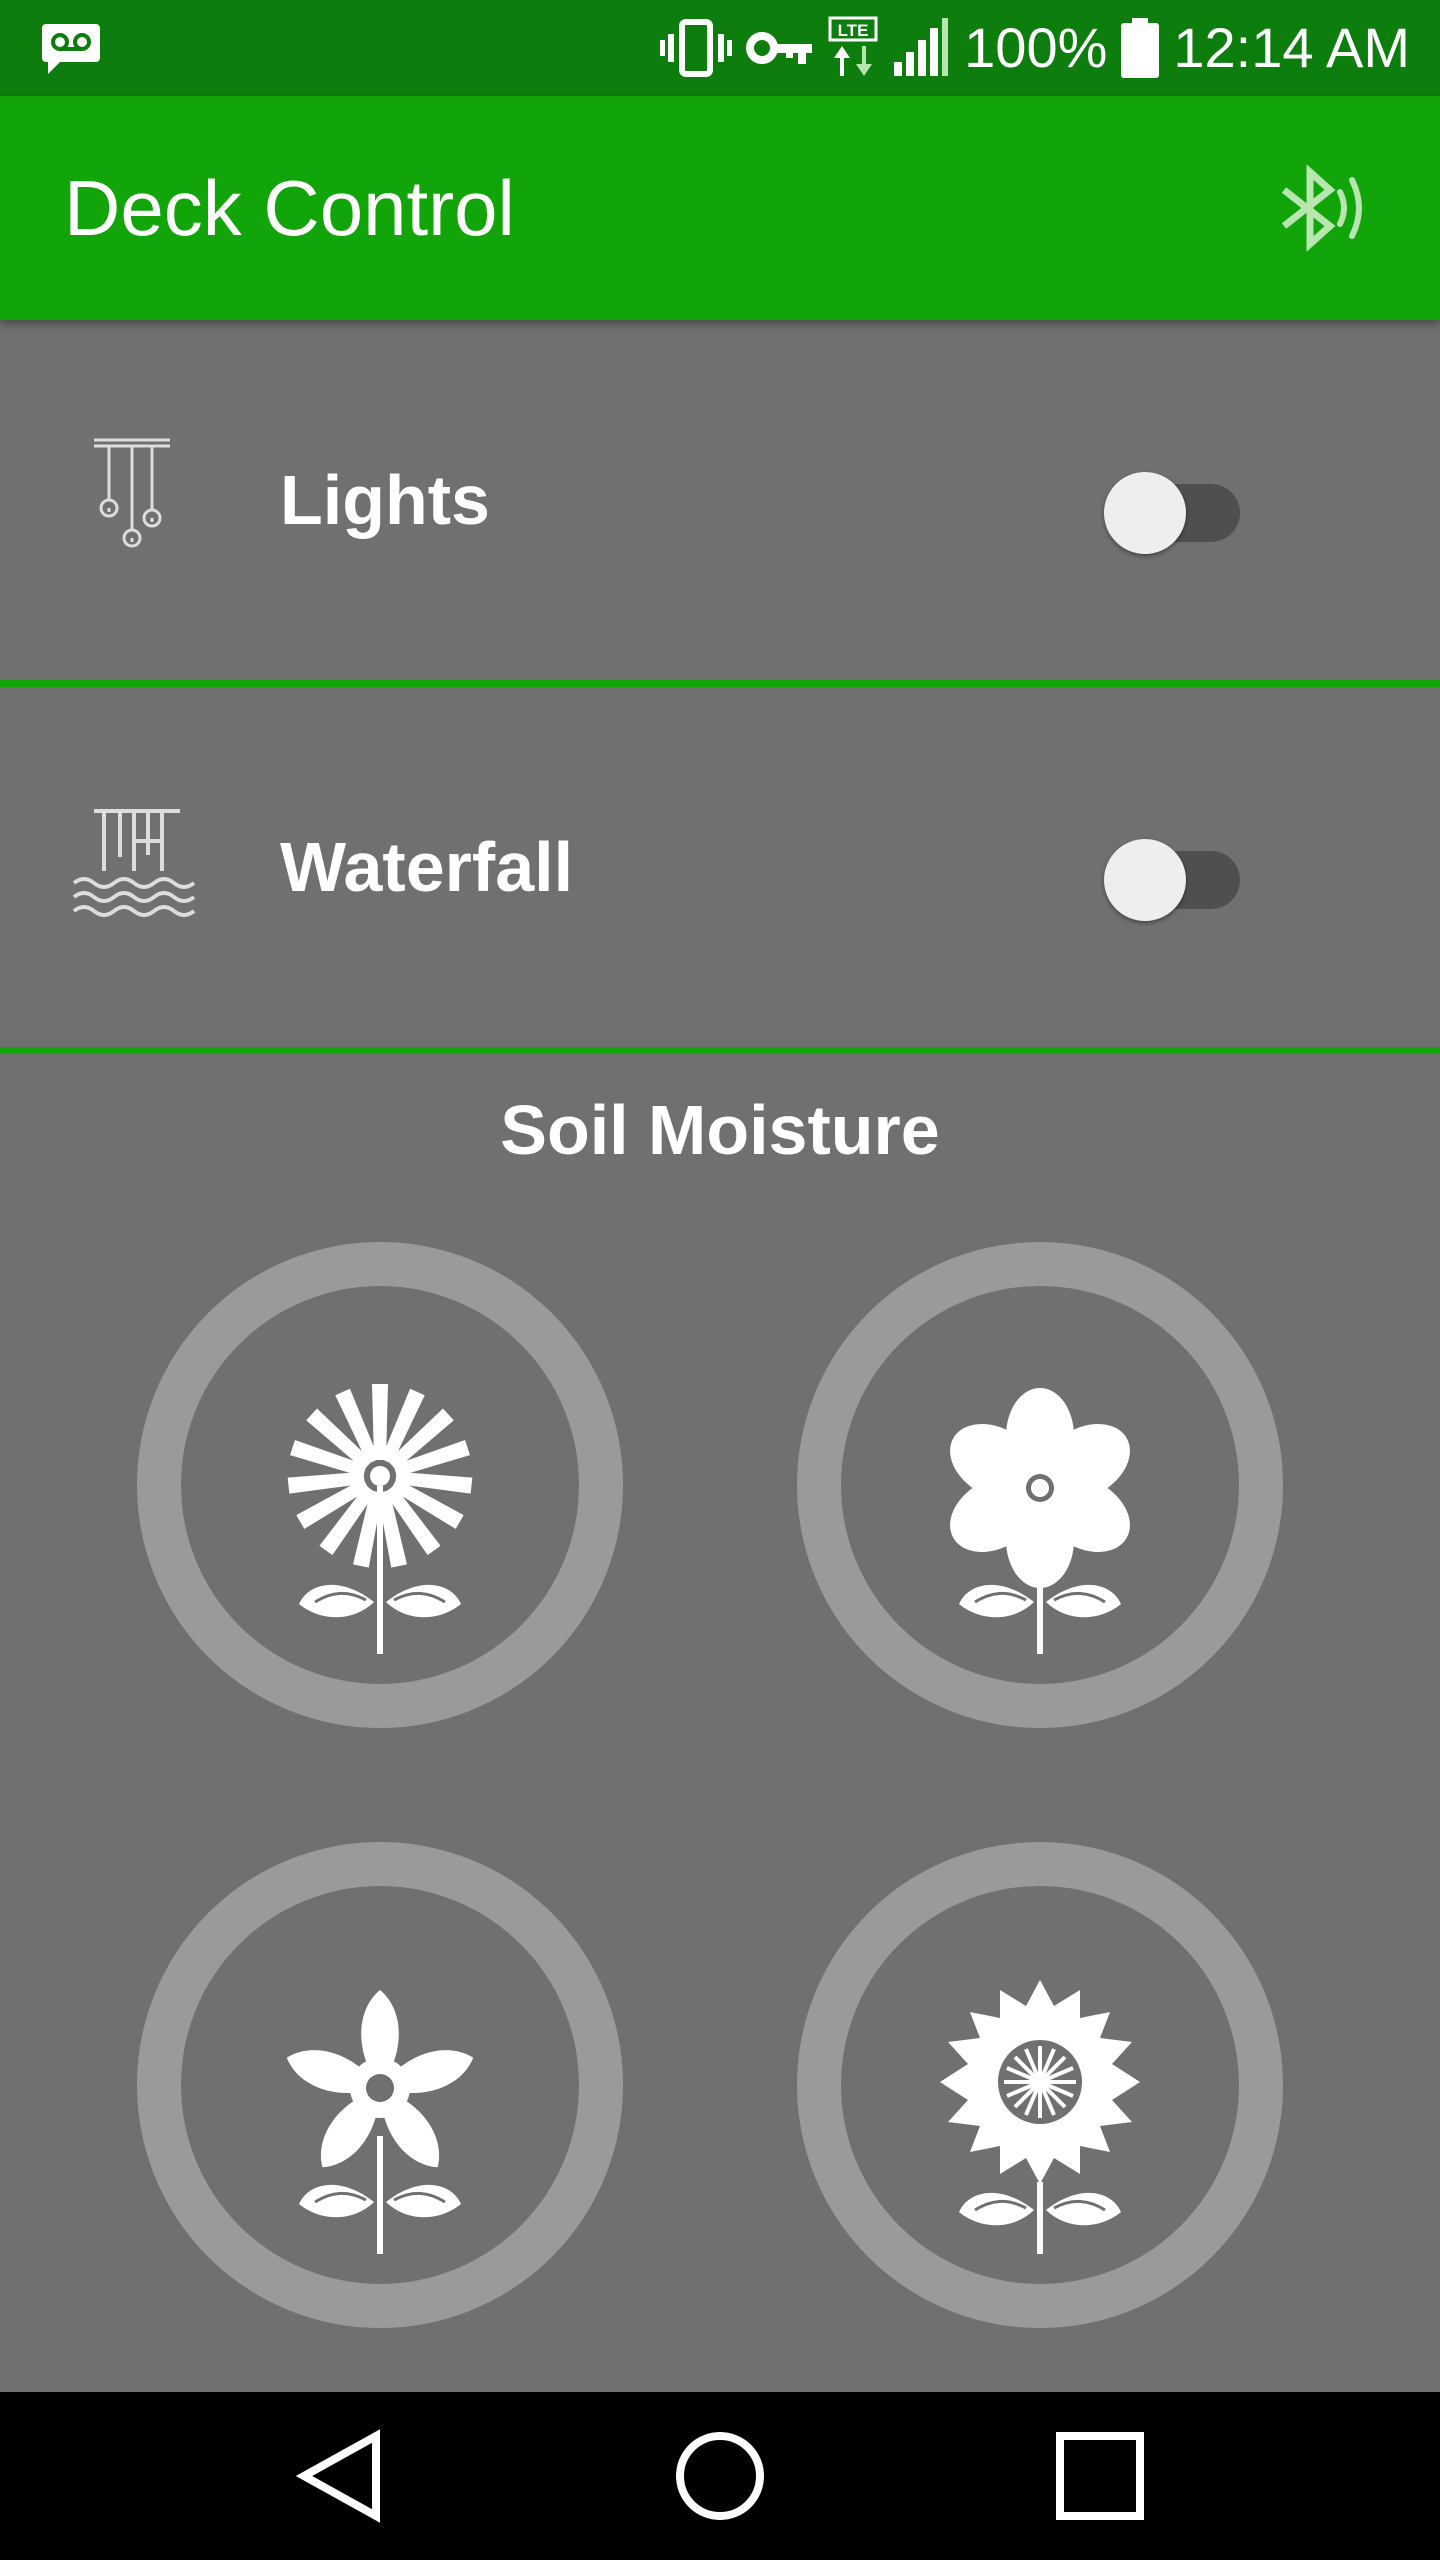 This screenshot has width=1440, height=2560. I want to click on signal-icon, so click(921, 47).